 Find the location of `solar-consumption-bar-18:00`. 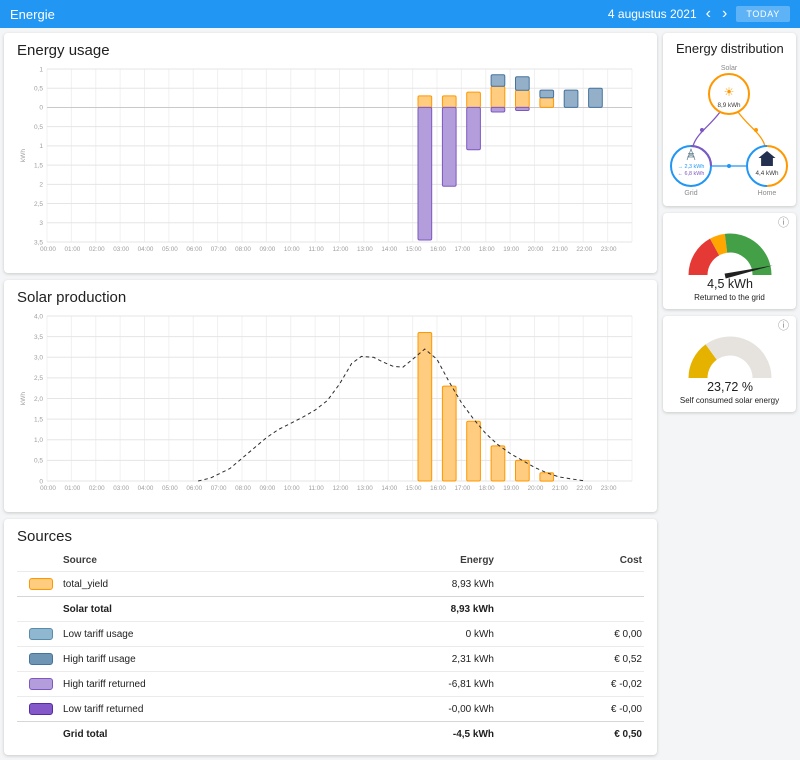

solar-consumption-bar-18:00 is located at coordinates (498, 96).